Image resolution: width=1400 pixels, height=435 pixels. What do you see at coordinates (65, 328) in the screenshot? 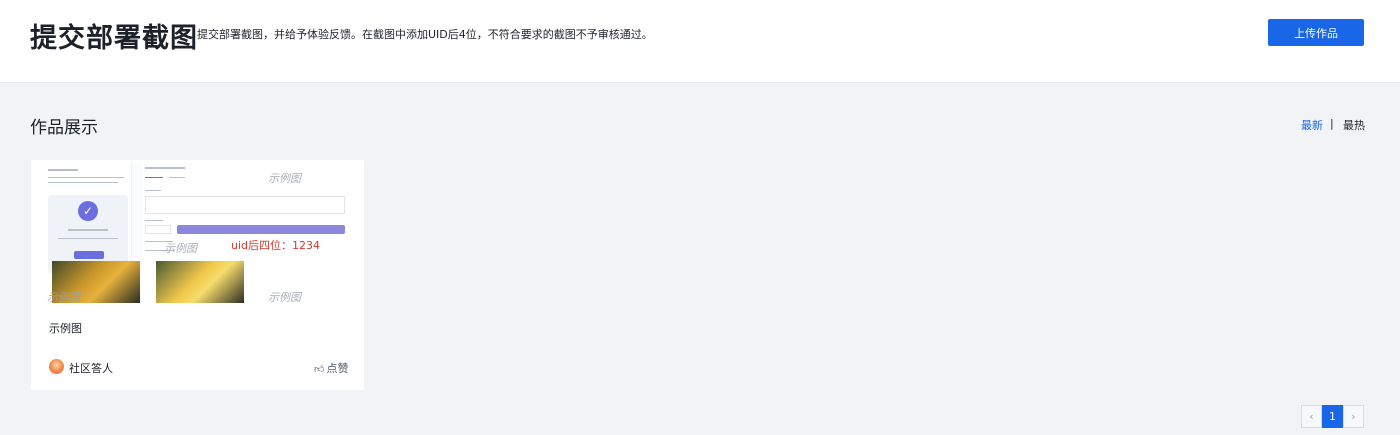
I see `card-title: 示例图` at bounding box center [65, 328].